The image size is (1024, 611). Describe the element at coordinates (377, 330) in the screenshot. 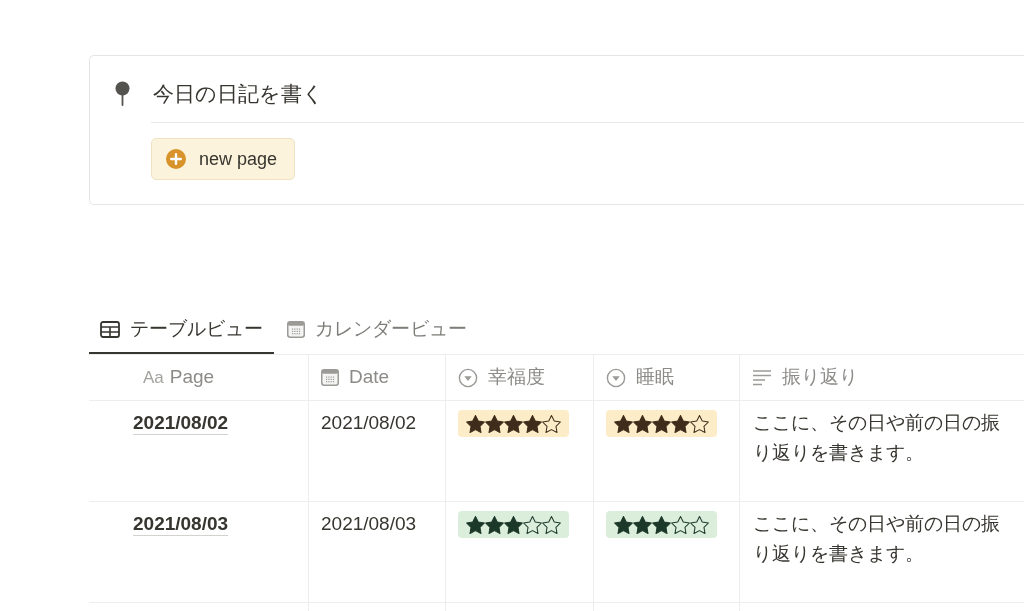

I see `view-tab: カレンダービュー` at that location.